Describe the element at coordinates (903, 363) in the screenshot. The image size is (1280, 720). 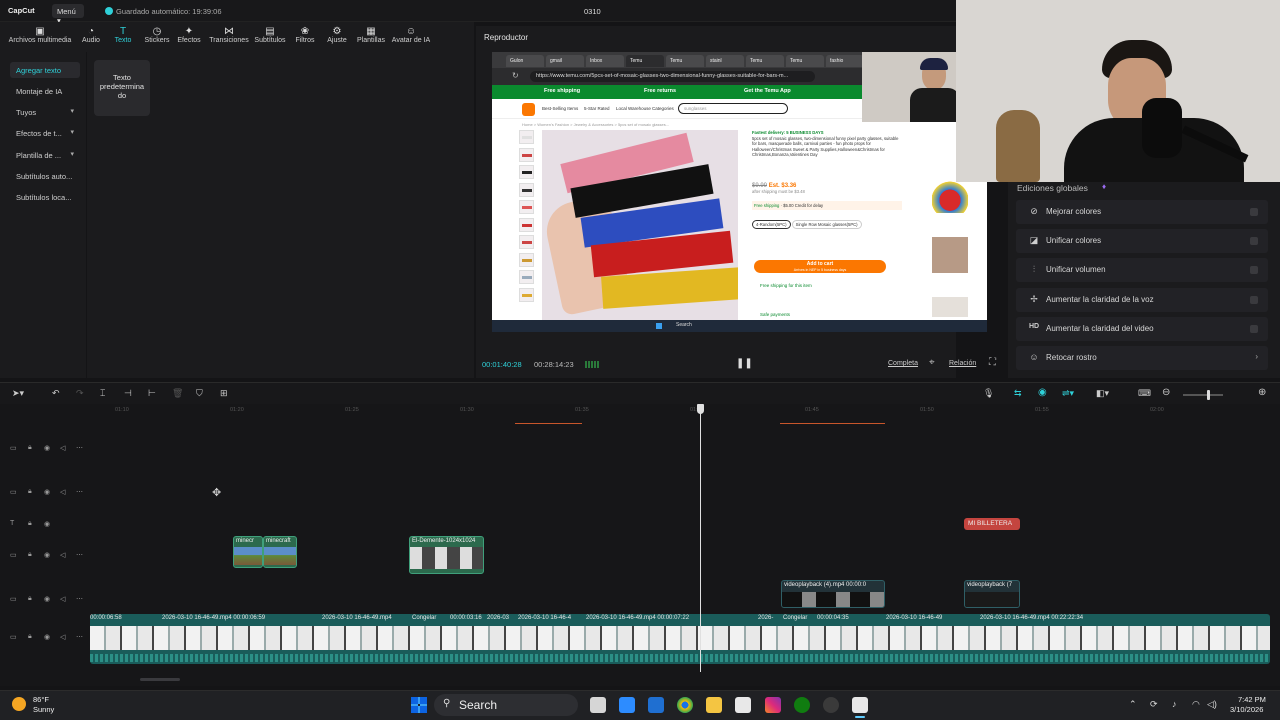
I see `full-quality-button: Completa` at that location.